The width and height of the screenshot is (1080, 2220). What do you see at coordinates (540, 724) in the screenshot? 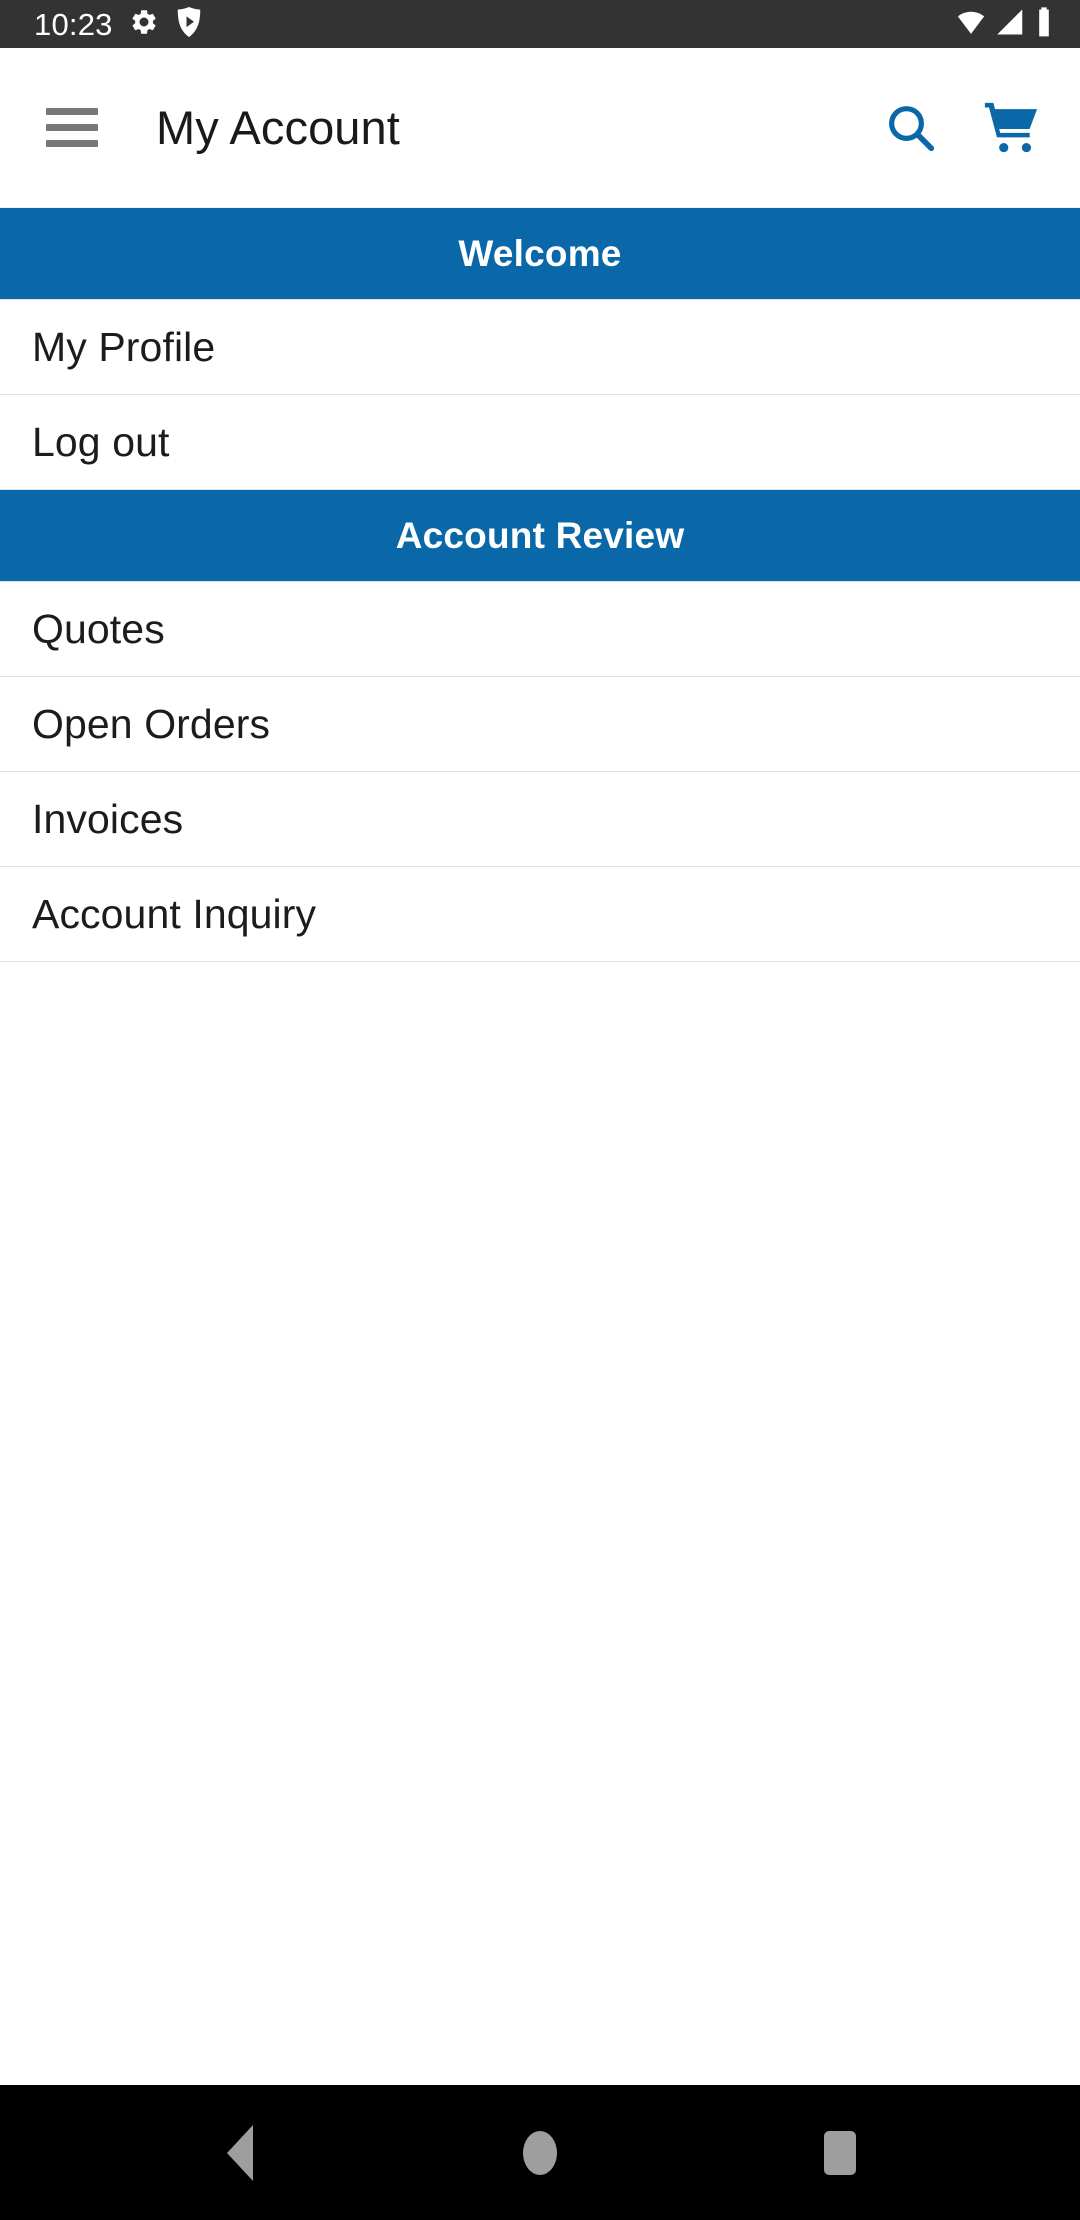
I see `list-item-open-orders: Open Orders` at bounding box center [540, 724].